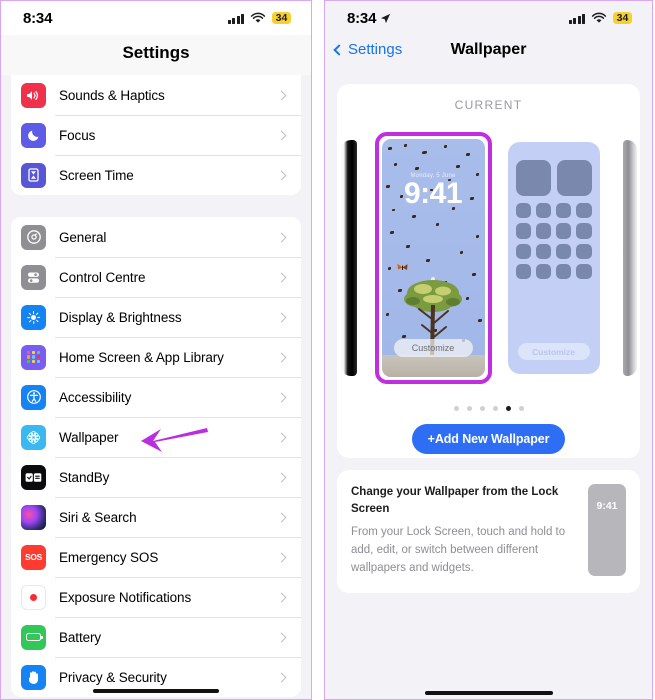  I want to click on sidebar-item-standby: StandBy, so click(156, 477).